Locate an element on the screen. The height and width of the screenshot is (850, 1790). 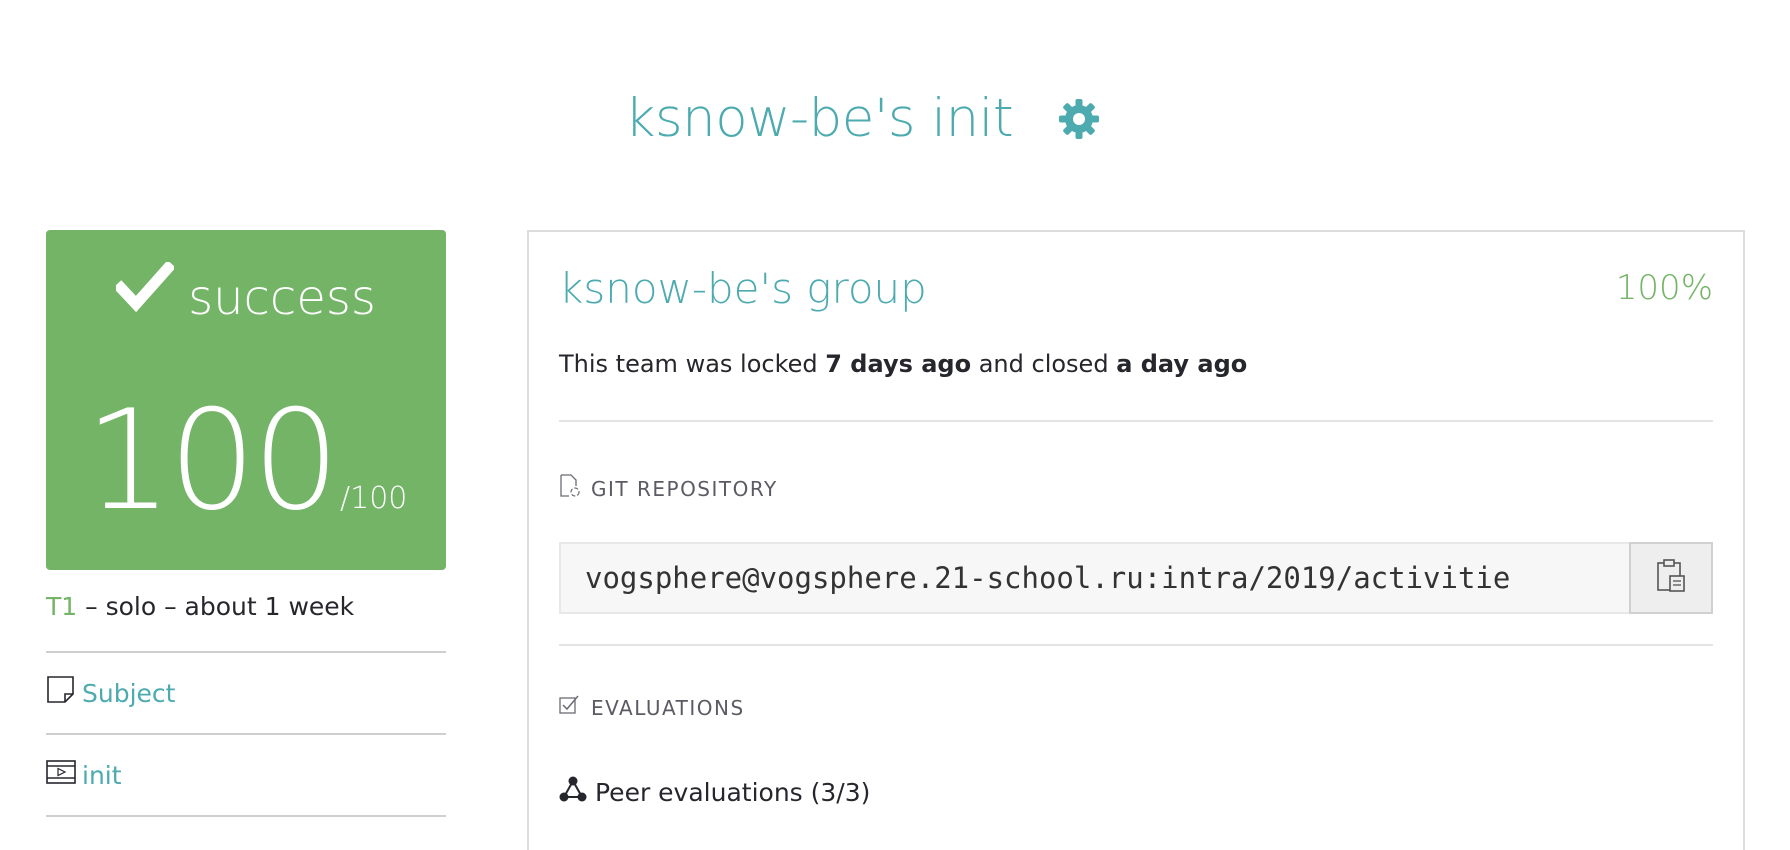
score-max: /100 is located at coordinates (374, 498).